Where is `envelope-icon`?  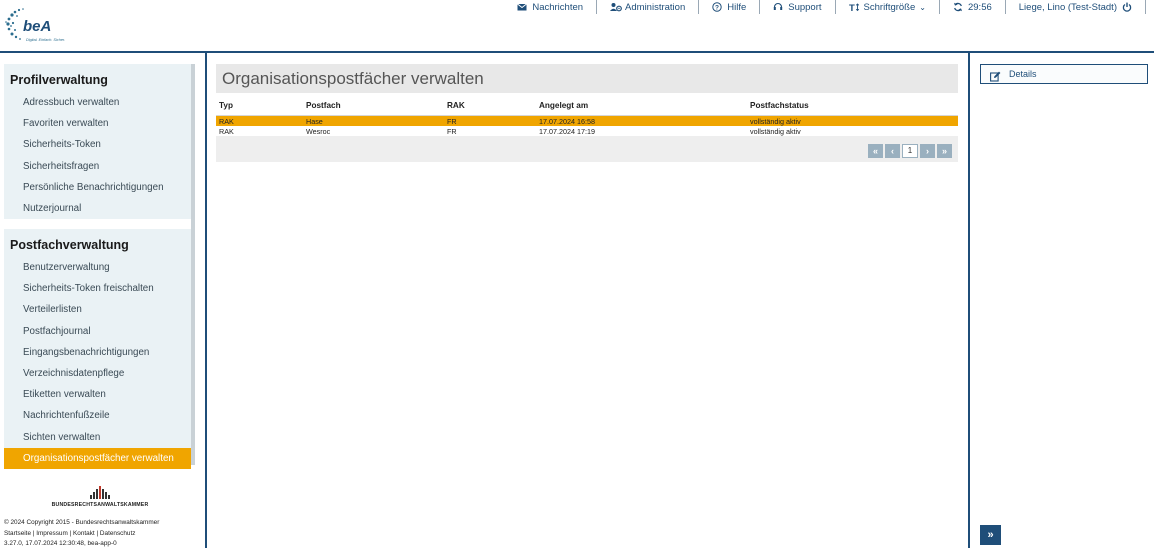
envelope-icon is located at coordinates (522, 7).